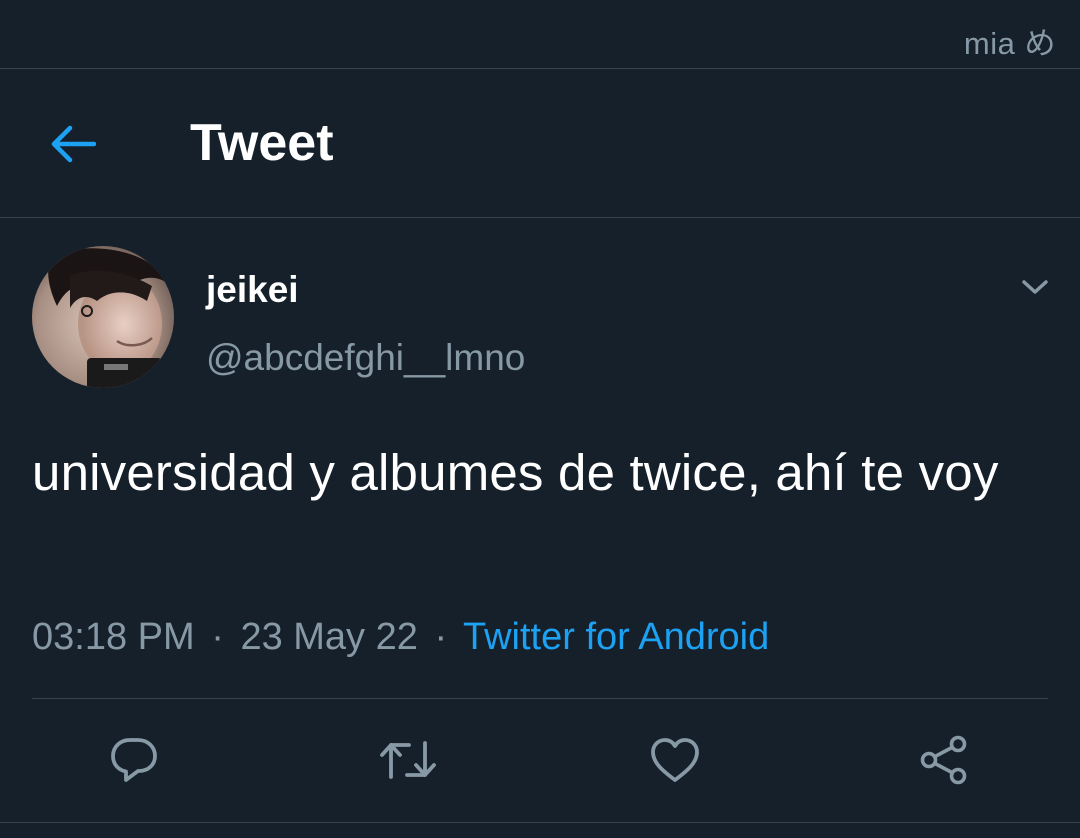 This screenshot has width=1080, height=838. What do you see at coordinates (540, 34) in the screenshot?
I see `status-bar: mia め` at bounding box center [540, 34].